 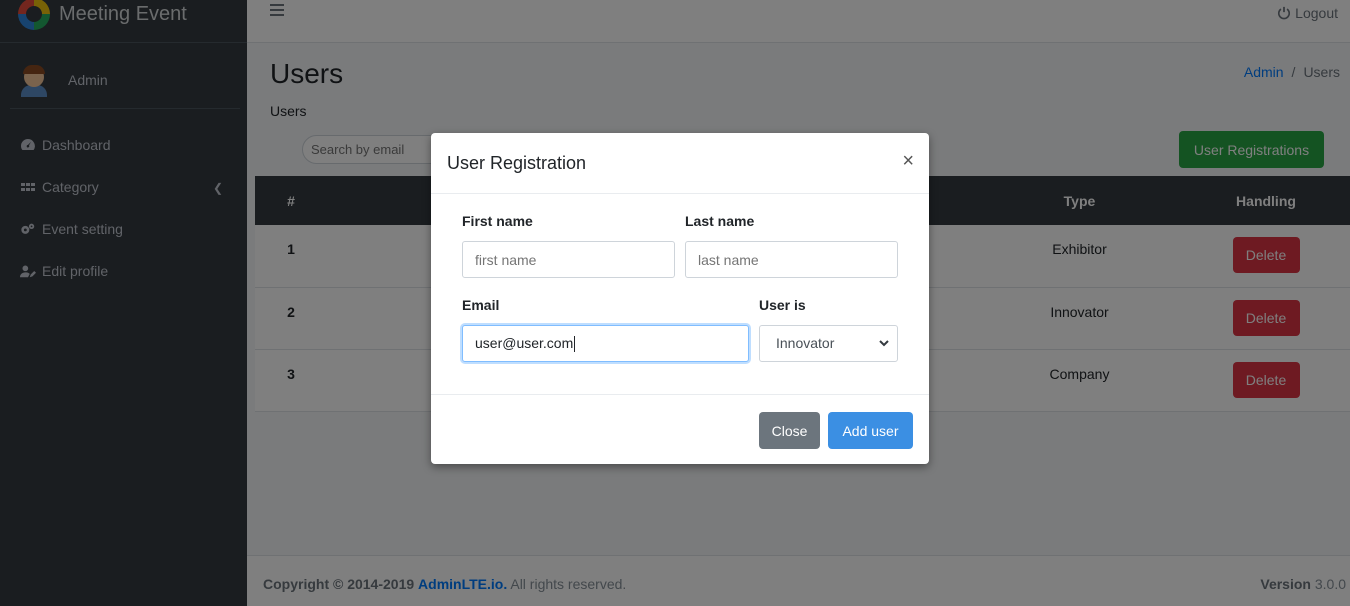 I want to click on email-value: user@user.com, so click(x=524, y=343).